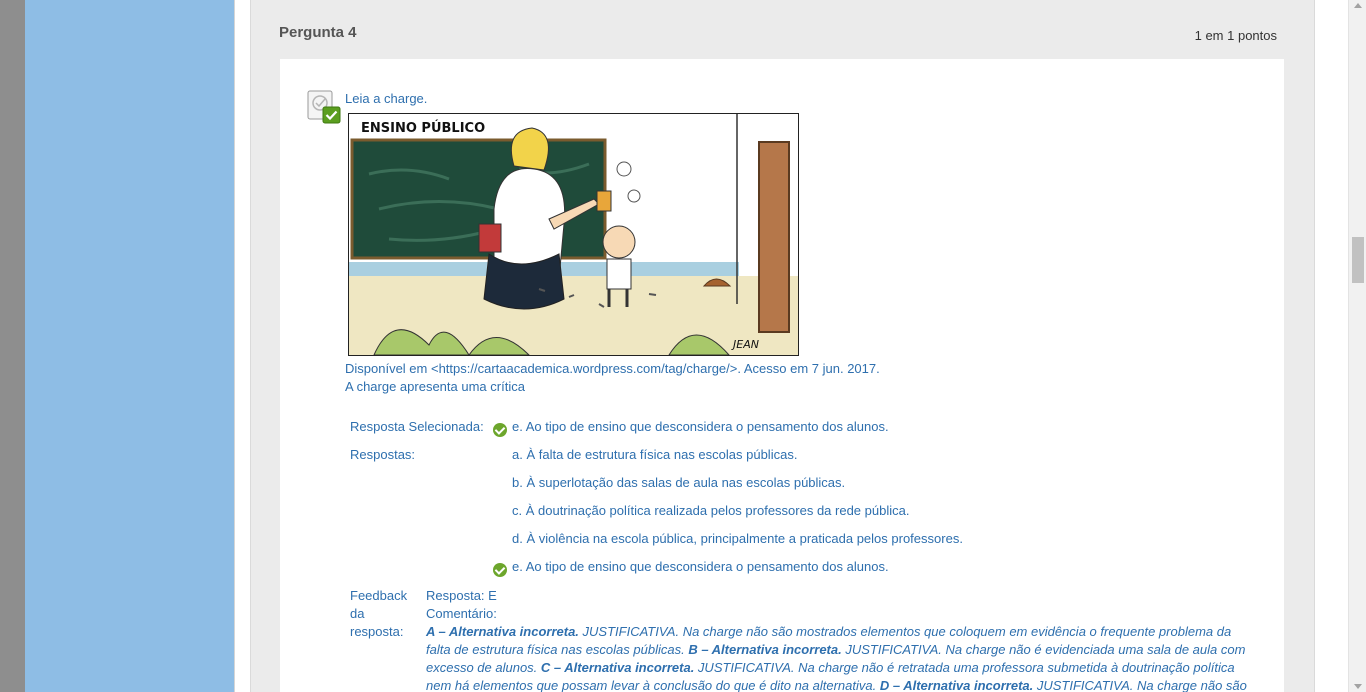 This screenshot has width=1366, height=692. Describe the element at coordinates (617, 667) in the screenshot. I see `feedback-c-title: C – Alternativa incorreta.` at that location.